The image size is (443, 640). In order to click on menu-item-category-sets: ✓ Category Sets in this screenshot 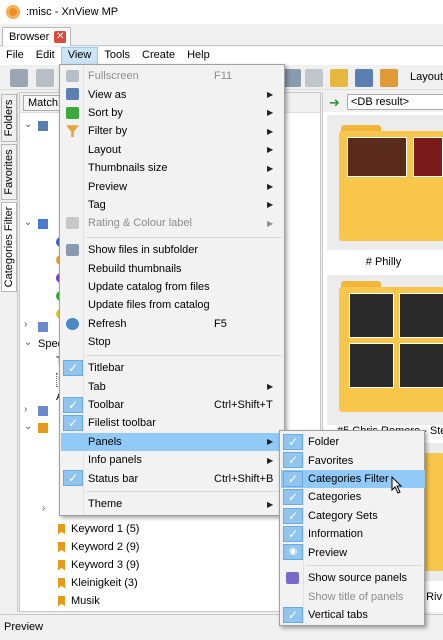, I will do `click(353, 516)`.